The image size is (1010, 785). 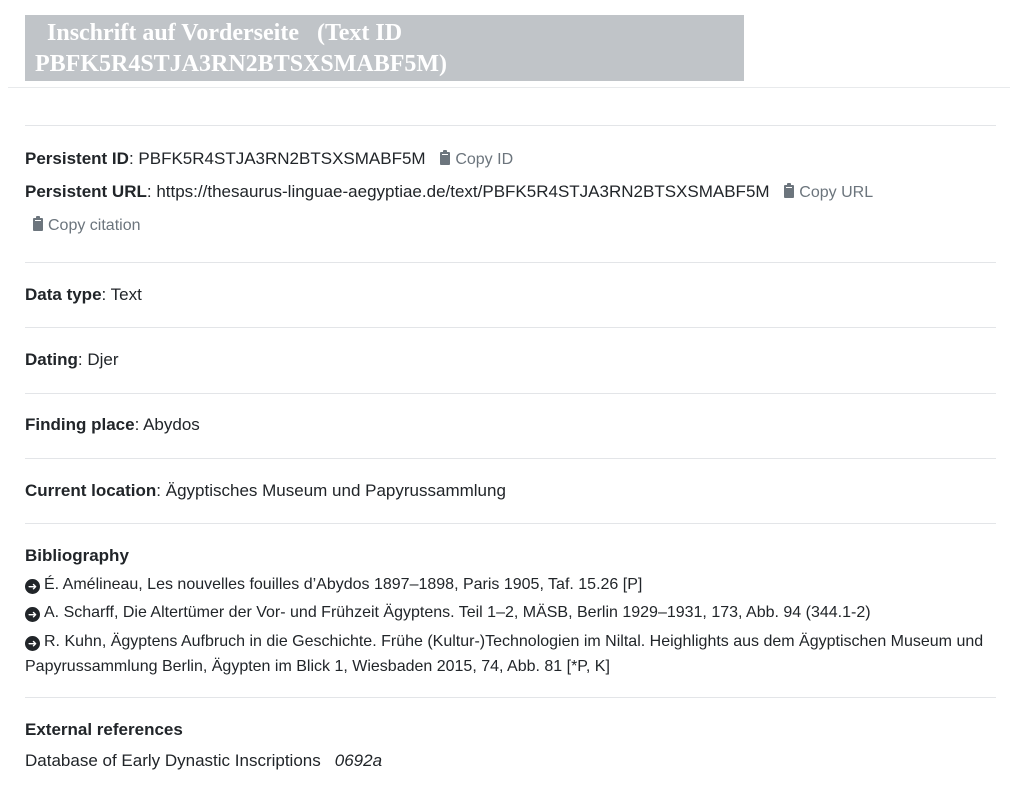 I want to click on data-type-value: Text, so click(x=126, y=294).